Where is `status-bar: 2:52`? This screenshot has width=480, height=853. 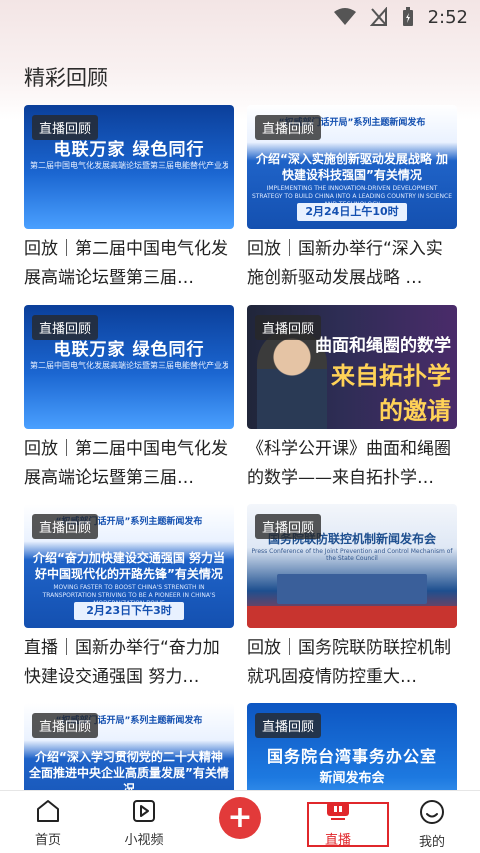 status-bar: 2:52 is located at coordinates (240, 17).